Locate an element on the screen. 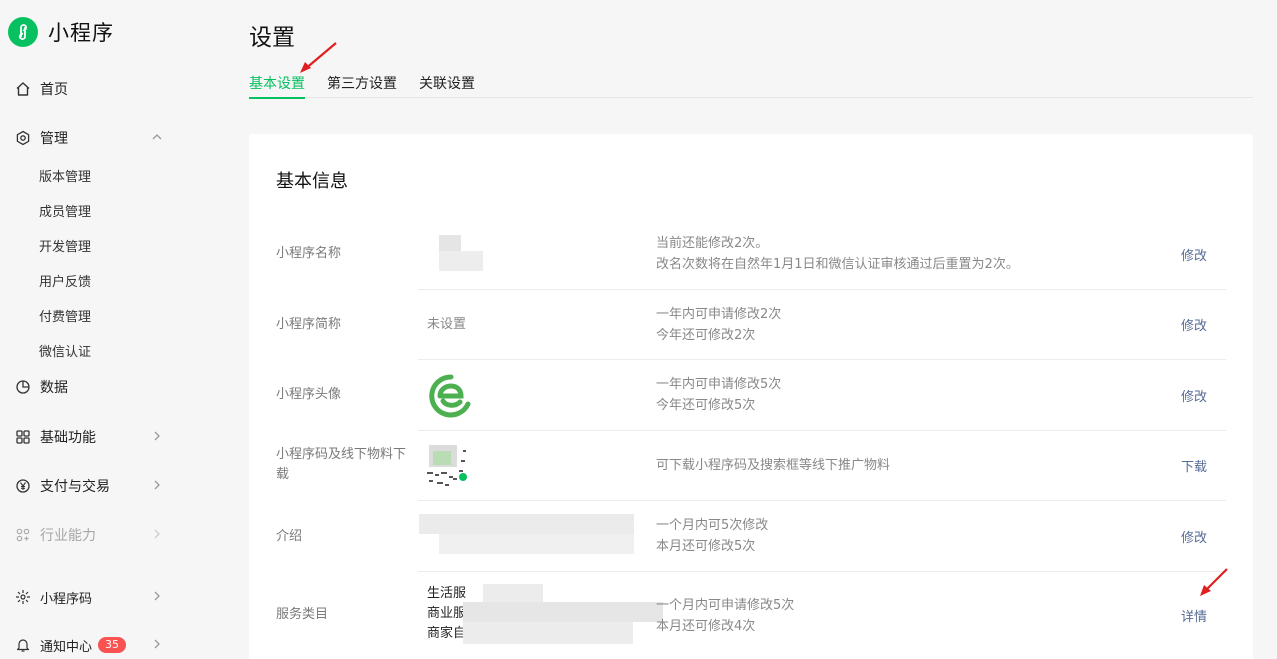  row-desc: 本月还可修改5次 is located at coordinates (706, 546).